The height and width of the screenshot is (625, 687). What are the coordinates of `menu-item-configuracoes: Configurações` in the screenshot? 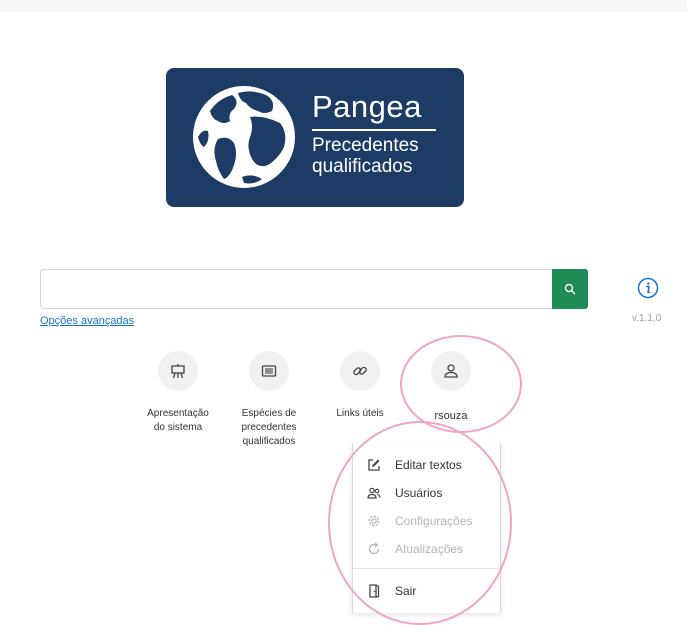 It's located at (419, 521).